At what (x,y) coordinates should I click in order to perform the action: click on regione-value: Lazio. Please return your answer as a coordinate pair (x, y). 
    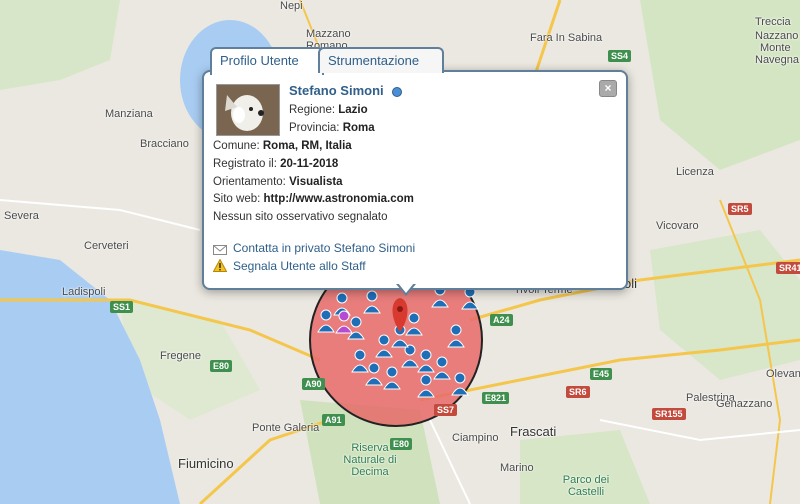
    Looking at the image, I should click on (353, 110).